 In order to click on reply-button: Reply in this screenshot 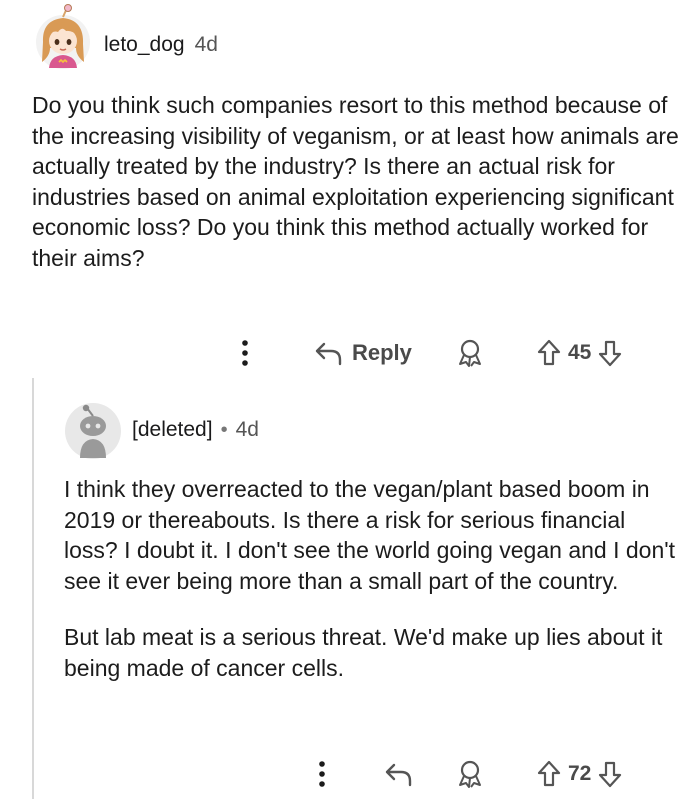, I will do `click(363, 353)`.